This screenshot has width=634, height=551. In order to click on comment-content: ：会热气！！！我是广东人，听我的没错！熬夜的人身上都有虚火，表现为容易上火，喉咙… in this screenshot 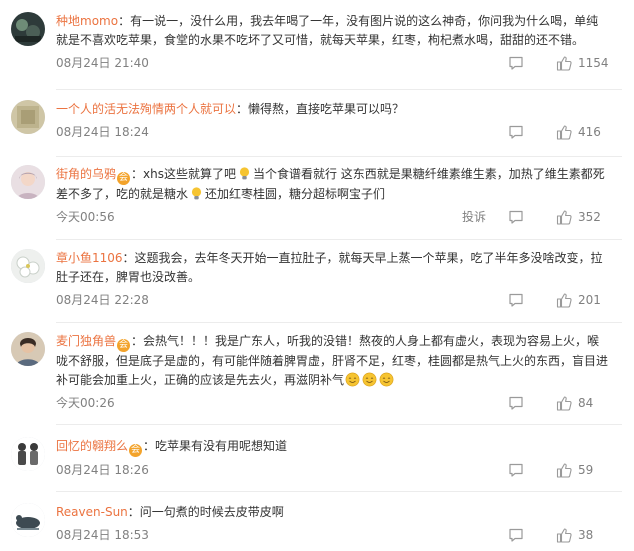, I will do `click(332, 360)`.